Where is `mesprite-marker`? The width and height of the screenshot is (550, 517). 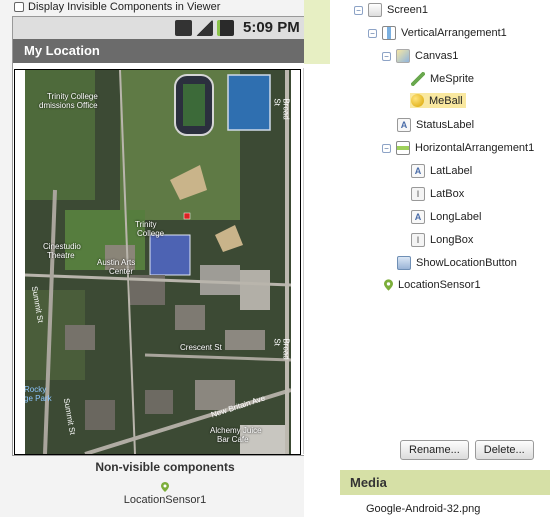 mesprite-marker is located at coordinates (187, 216).